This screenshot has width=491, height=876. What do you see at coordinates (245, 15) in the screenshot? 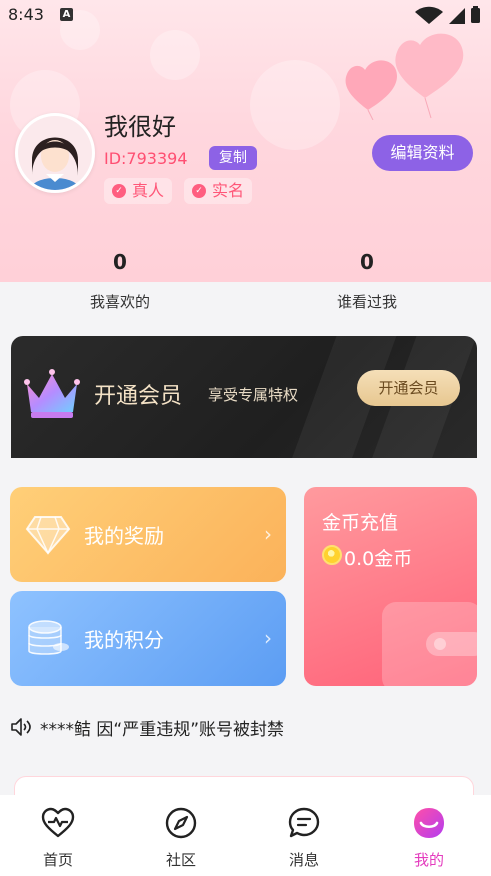
I see `status-bar: 8:43 A` at bounding box center [245, 15].